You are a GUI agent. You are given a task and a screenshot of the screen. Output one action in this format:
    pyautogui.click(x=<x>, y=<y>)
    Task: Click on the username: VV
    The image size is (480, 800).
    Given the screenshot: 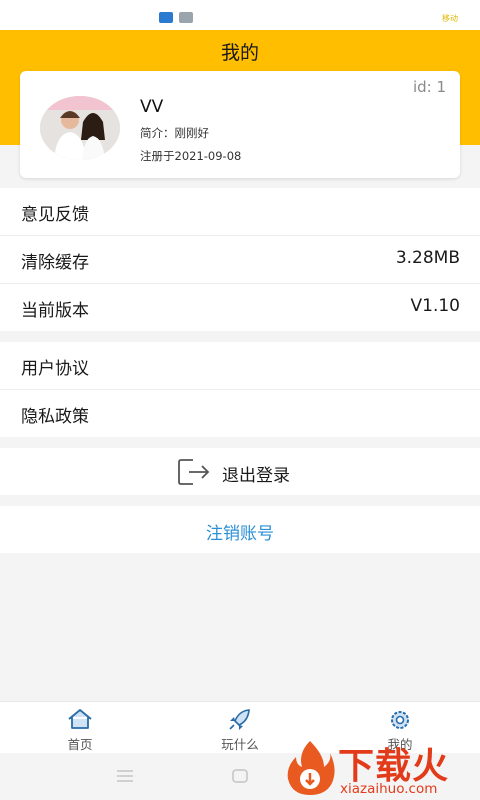 What is the action you would take?
    pyautogui.click(x=152, y=107)
    